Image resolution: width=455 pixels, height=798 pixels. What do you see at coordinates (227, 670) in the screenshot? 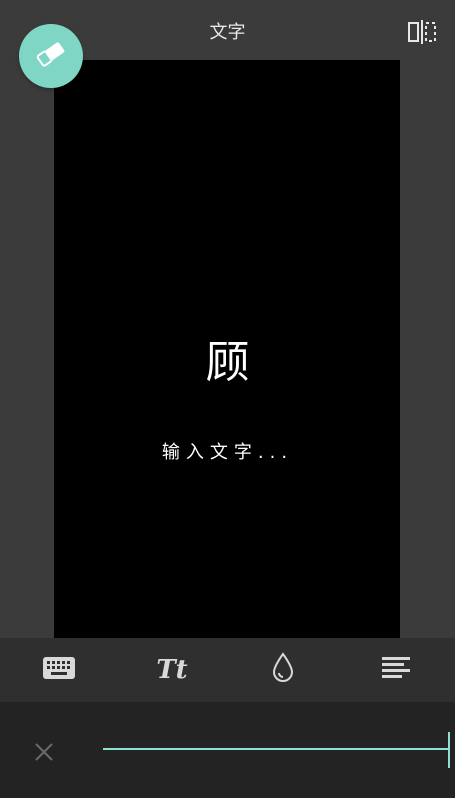
I see `text-toolbar: Tt` at bounding box center [227, 670].